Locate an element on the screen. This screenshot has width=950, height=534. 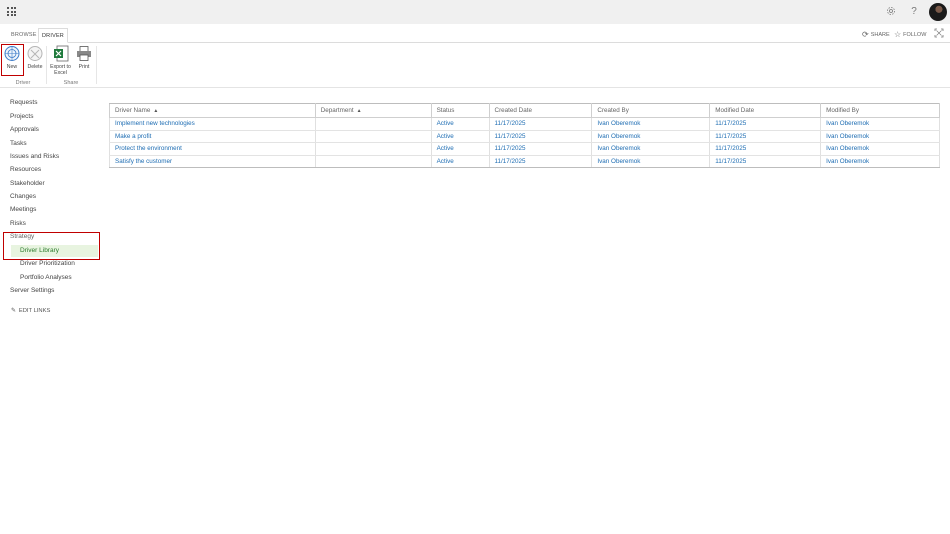
suite-bar: ? is located at coordinates (475, 12).